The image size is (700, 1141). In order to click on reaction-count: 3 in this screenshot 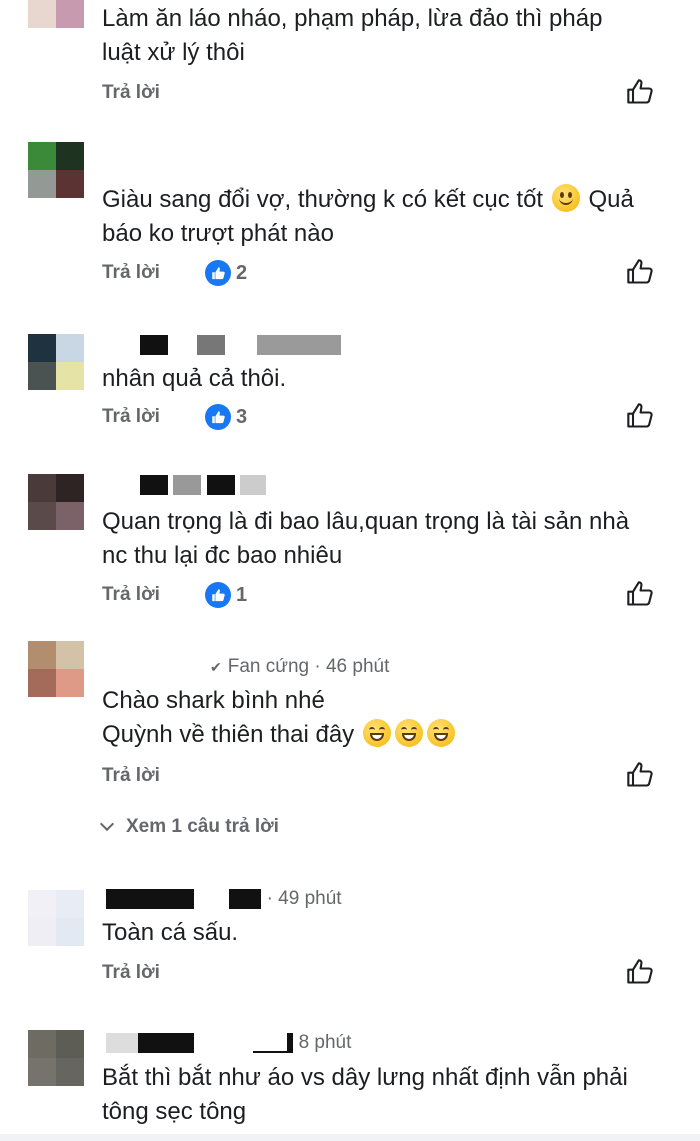, I will do `click(242, 416)`.